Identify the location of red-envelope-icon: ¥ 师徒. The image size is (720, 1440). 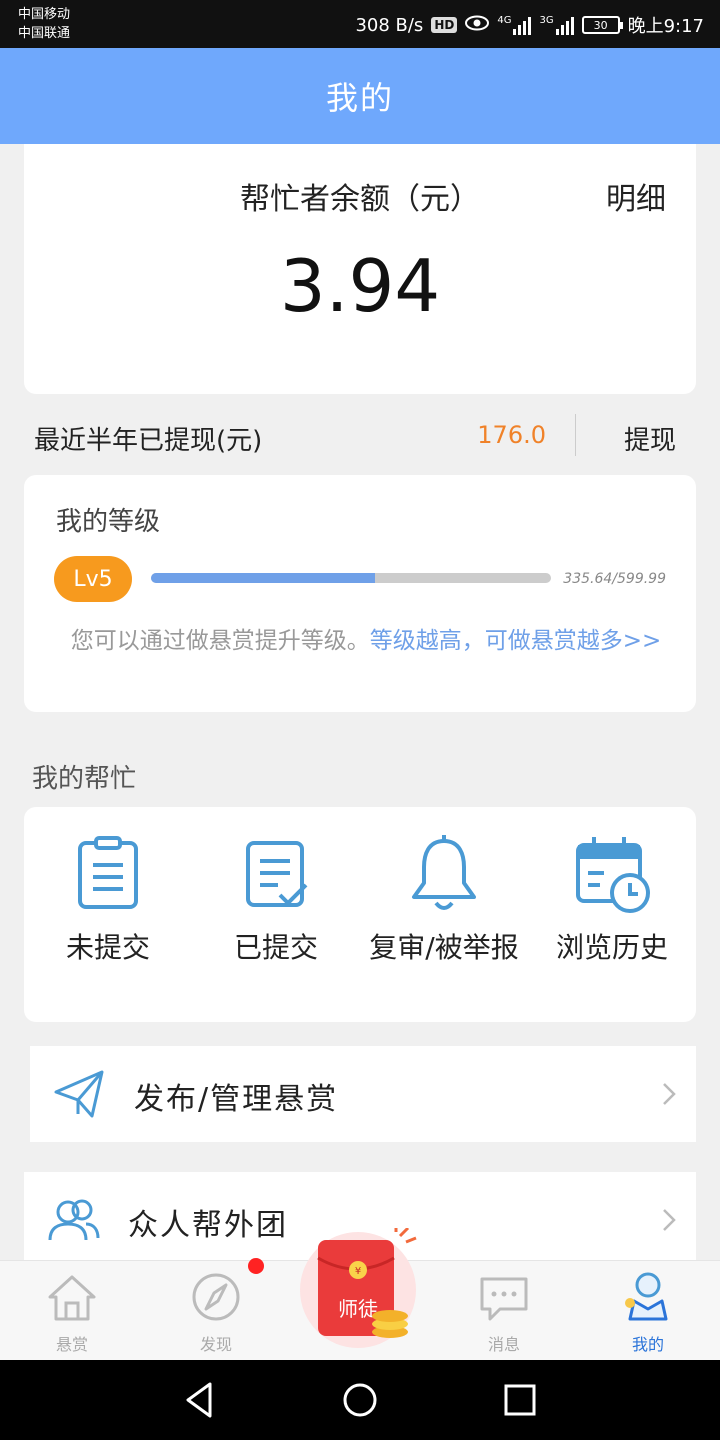
(360, 1289).